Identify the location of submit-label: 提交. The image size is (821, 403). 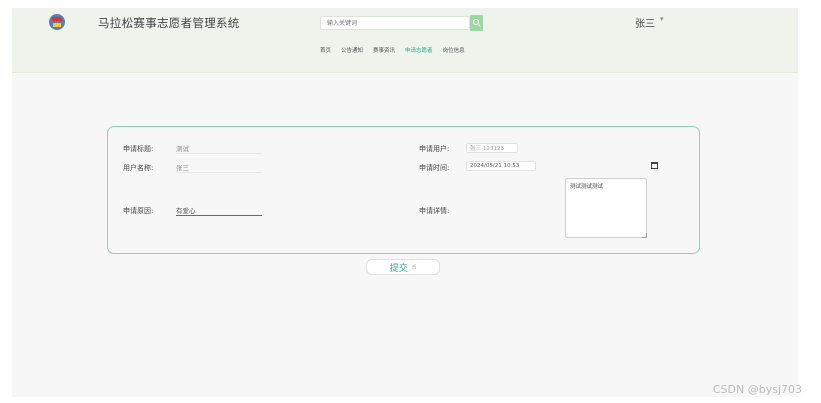
(398, 268).